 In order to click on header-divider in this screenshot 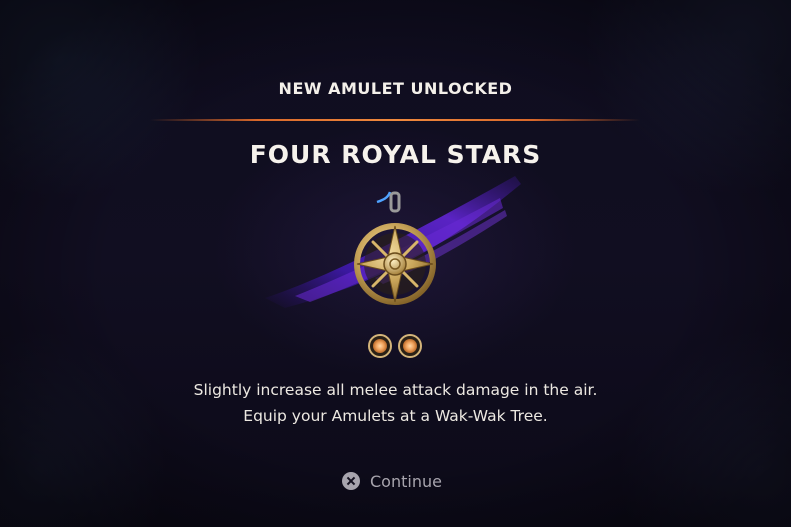, I will do `click(395, 120)`.